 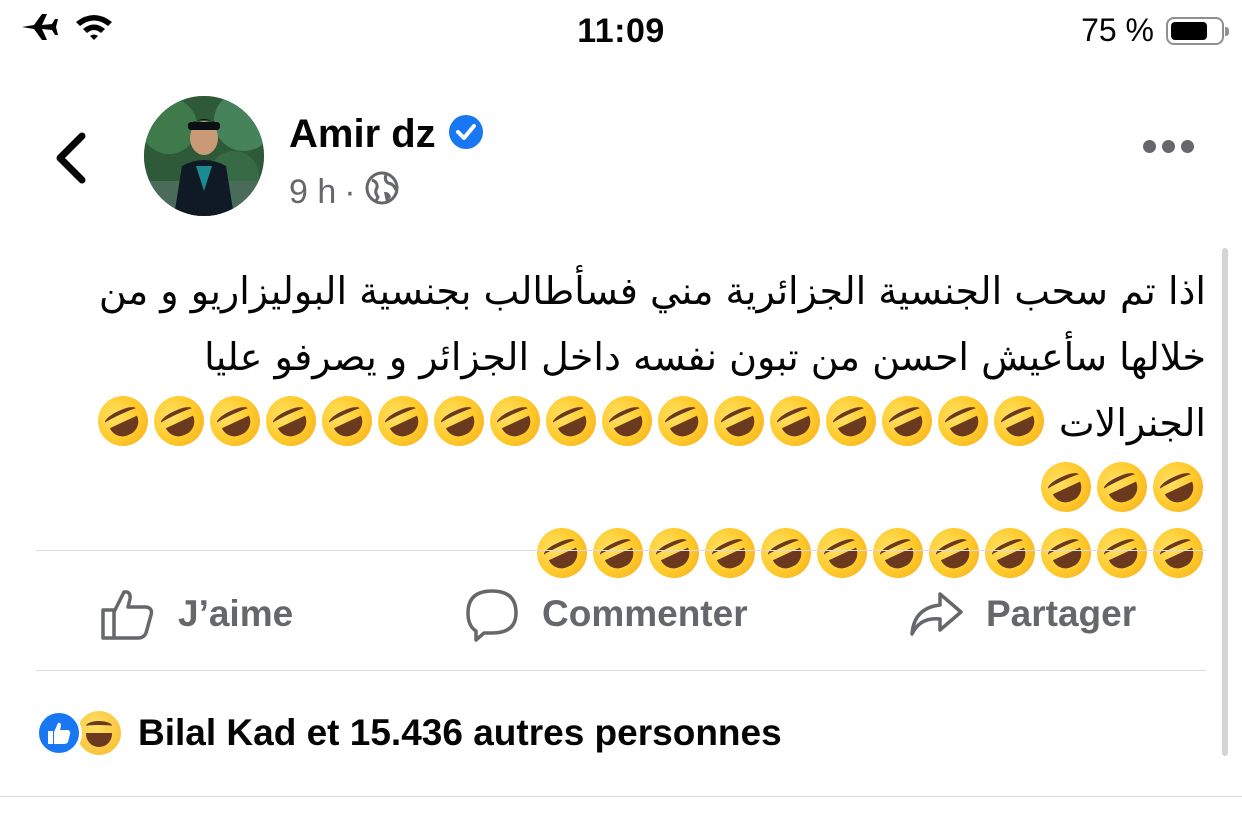 What do you see at coordinates (936, 614) in the screenshot?
I see `share-arrow-icon` at bounding box center [936, 614].